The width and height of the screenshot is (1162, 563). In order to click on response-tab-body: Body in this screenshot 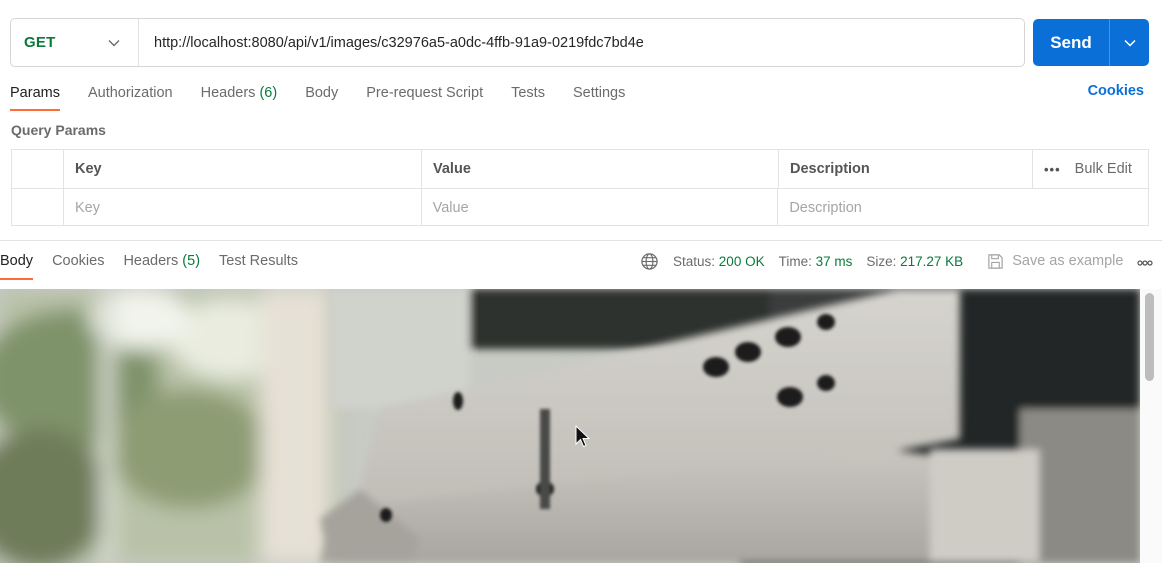, I will do `click(17, 265)`.